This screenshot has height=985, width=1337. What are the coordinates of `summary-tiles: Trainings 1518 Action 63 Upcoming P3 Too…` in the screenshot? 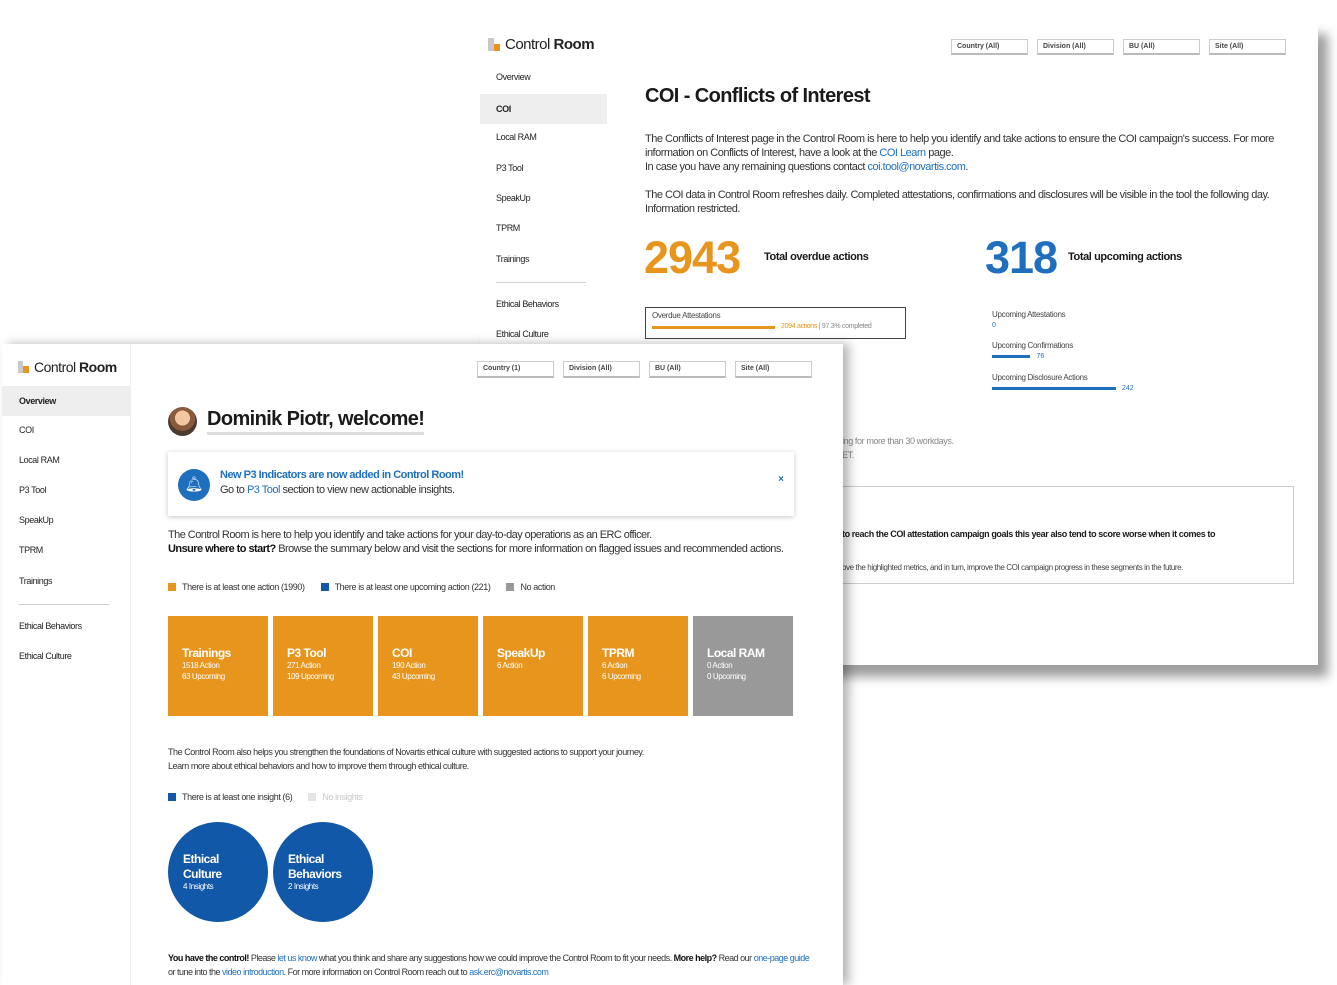 It's located at (483, 666).